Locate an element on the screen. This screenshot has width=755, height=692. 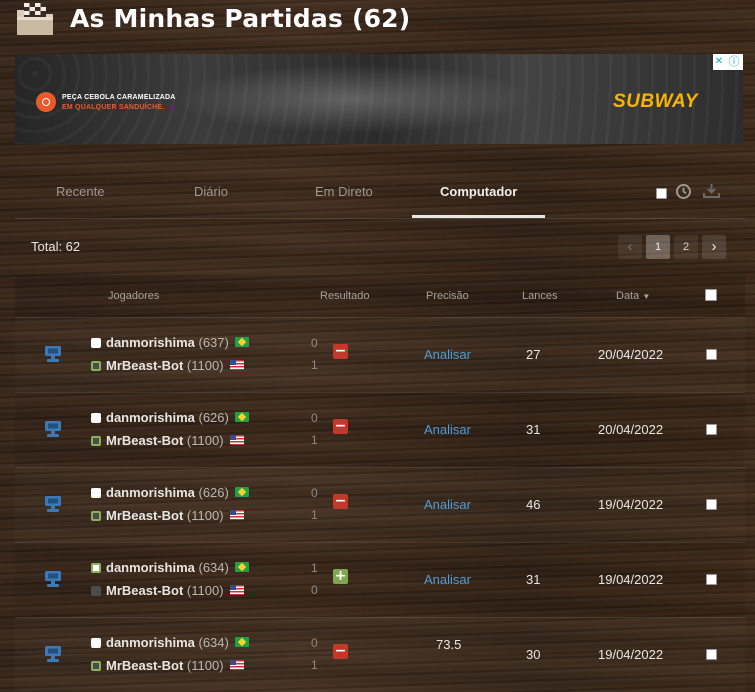
white-player: danmorishima (637) is located at coordinates (170, 342).